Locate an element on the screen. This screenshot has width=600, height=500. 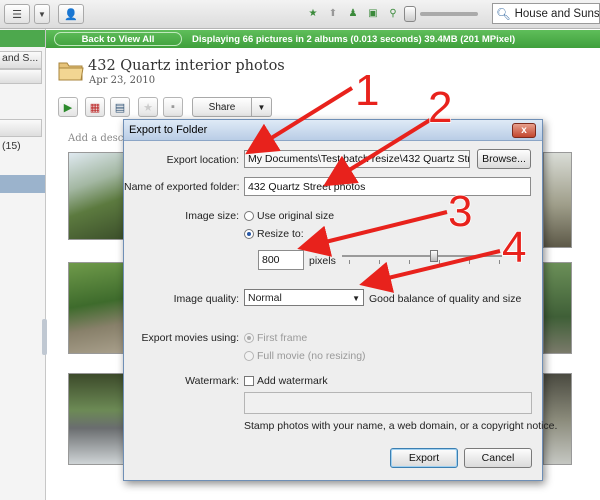
export-movies-label: Export movies using: is located at coordinates (190, 338).